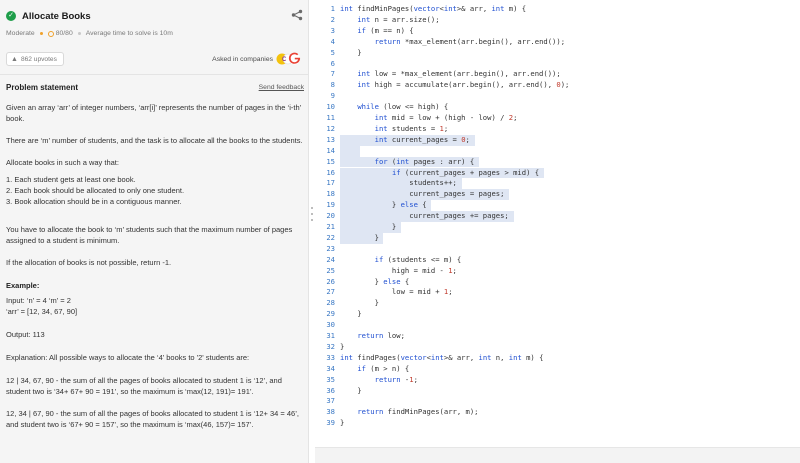 This screenshot has width=800, height=463. Describe the element at coordinates (330, 314) in the screenshot. I see `line-number: 29` at that location.